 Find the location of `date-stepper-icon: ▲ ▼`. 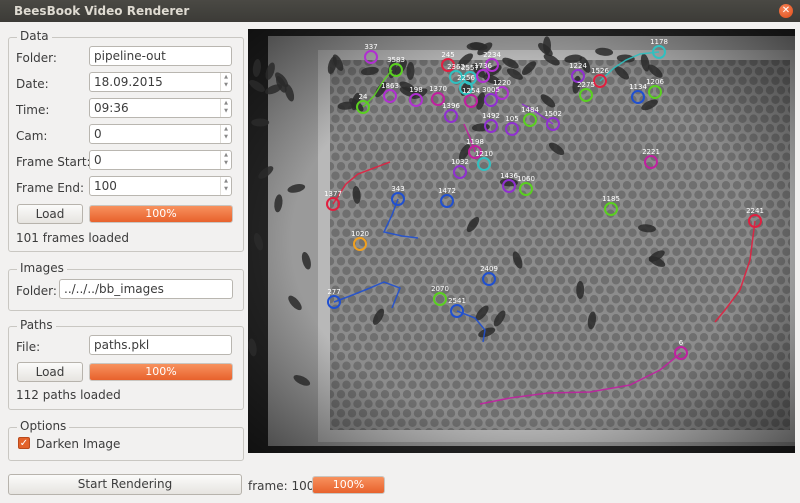

date-stepper-icon: ▲ ▼ is located at coordinates (225, 82).